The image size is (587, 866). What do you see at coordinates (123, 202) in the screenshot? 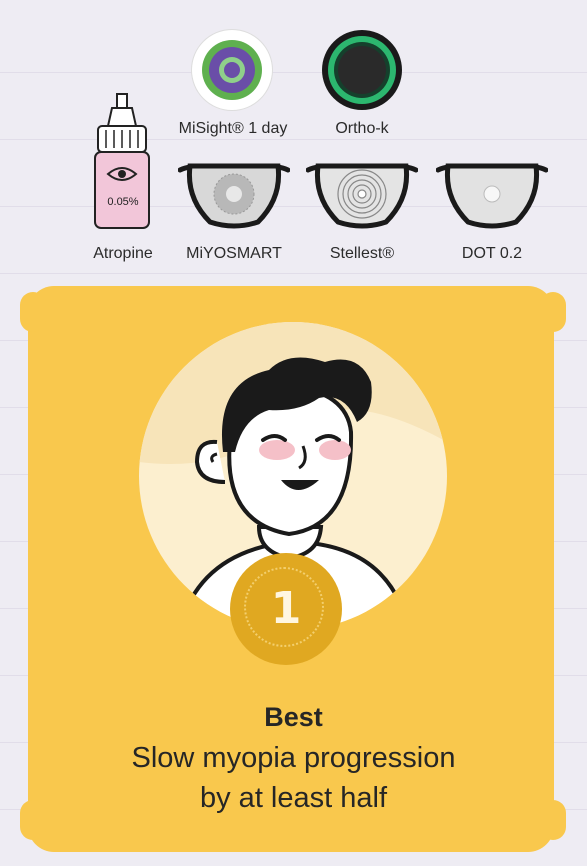
I see `atropine-concentration: 0.05%` at bounding box center [123, 202].